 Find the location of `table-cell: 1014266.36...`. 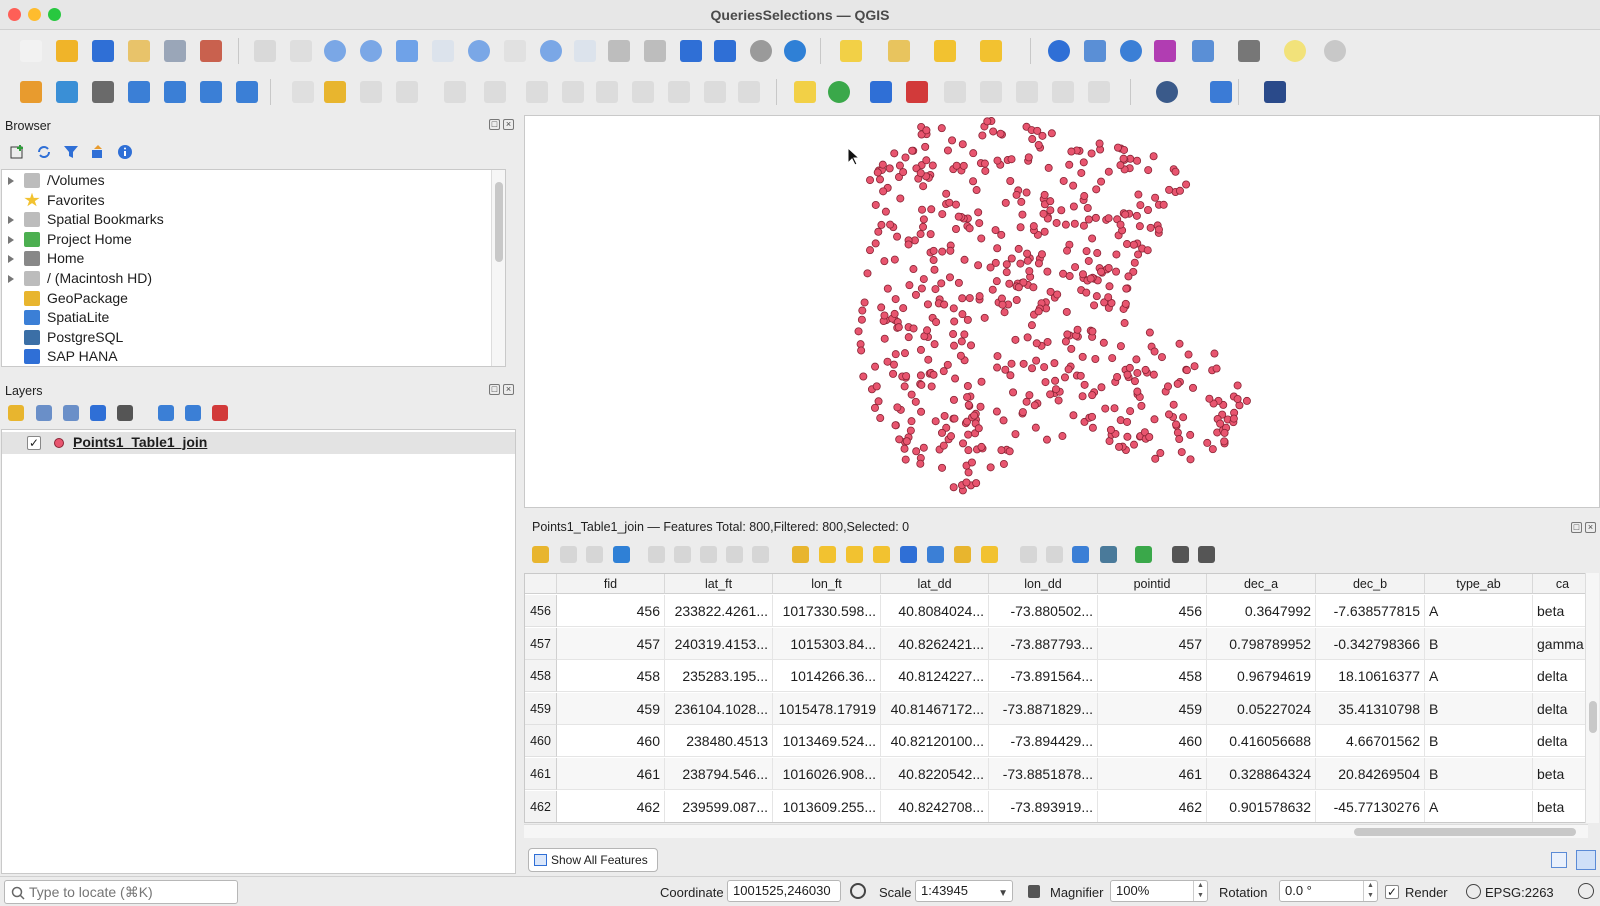

table-cell: 1014266.36... is located at coordinates (827, 676).